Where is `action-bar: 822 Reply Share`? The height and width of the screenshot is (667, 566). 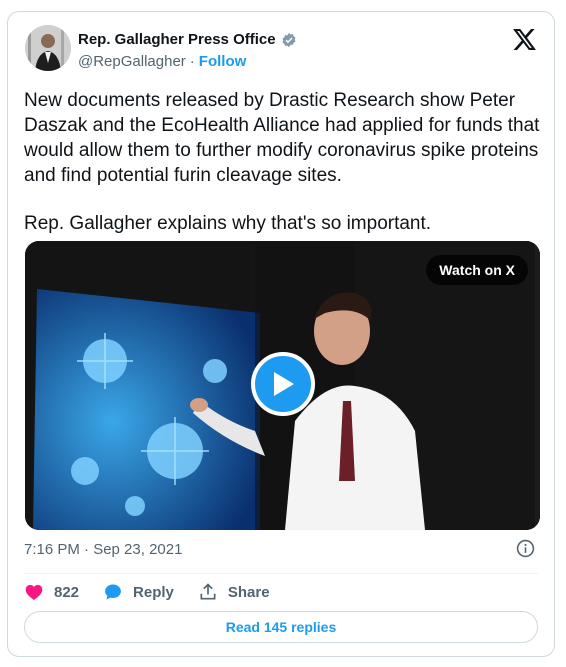
action-bar: 822 Reply Share is located at coordinates (159, 592).